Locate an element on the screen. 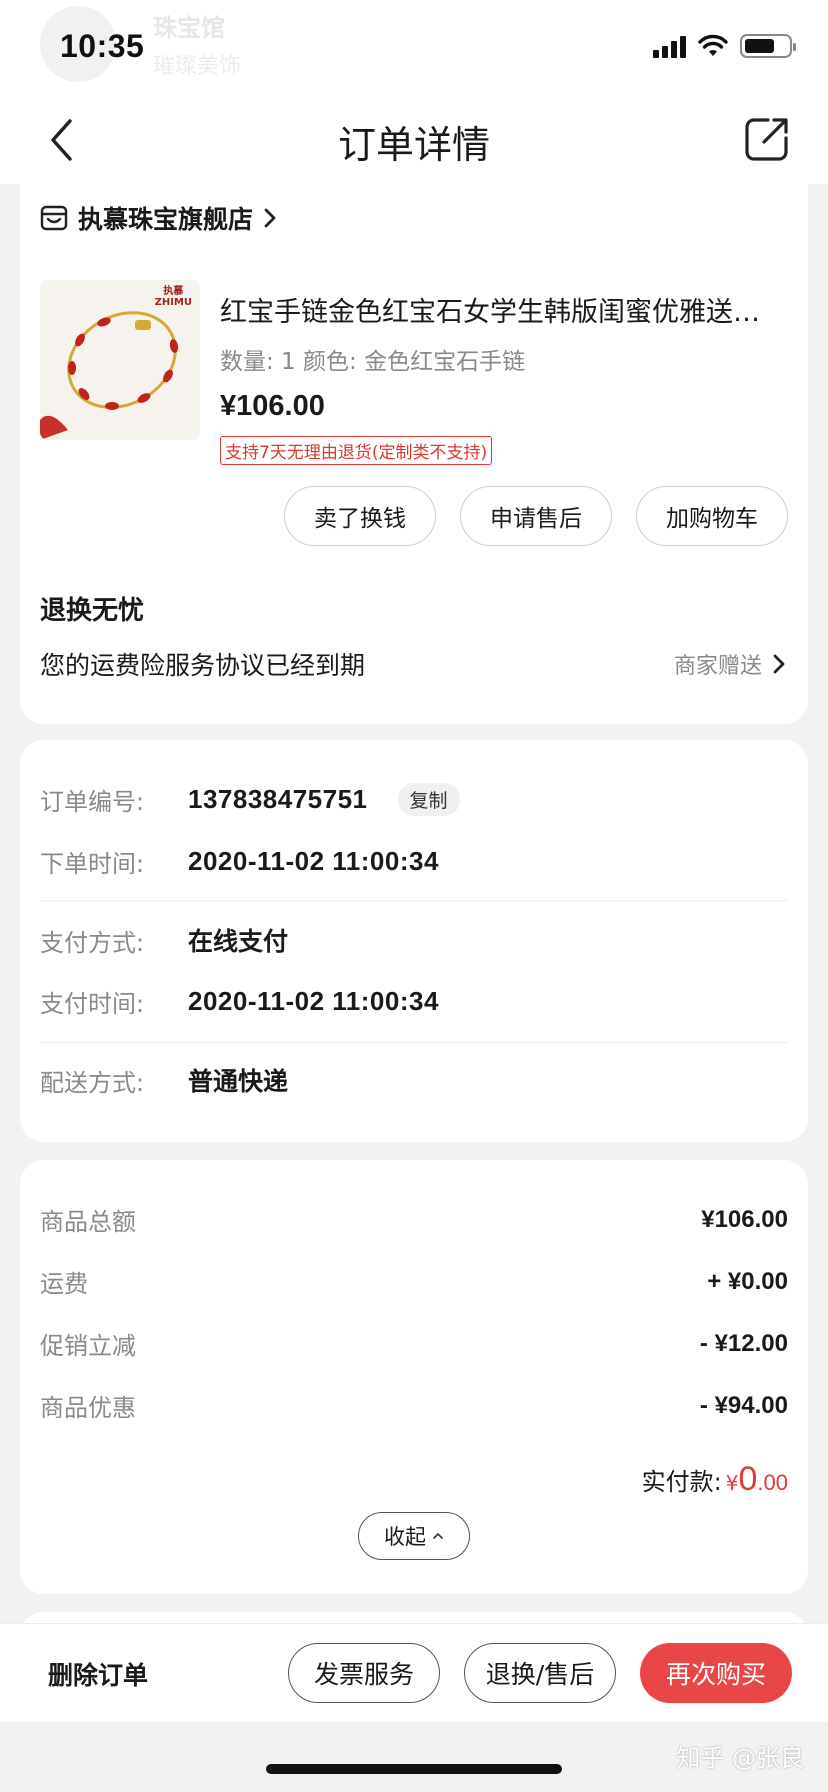 This screenshot has width=828, height=1792. summary-row: 运费 + ¥0.00 is located at coordinates (414, 1281).